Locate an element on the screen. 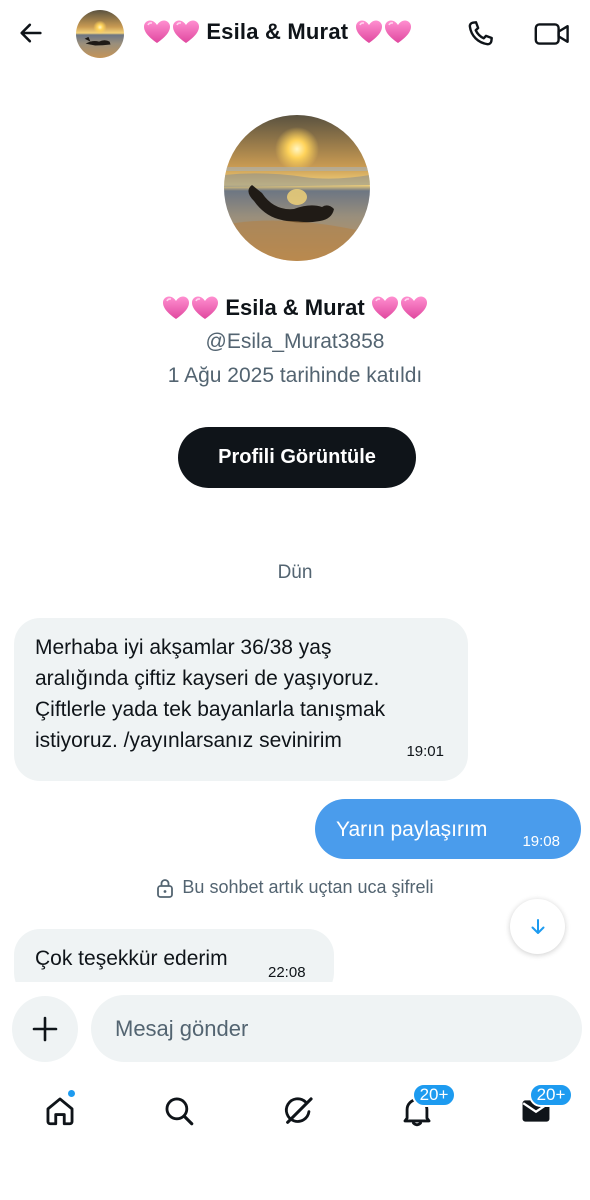  chat-header: Esila & Murat is located at coordinates (295, 34).